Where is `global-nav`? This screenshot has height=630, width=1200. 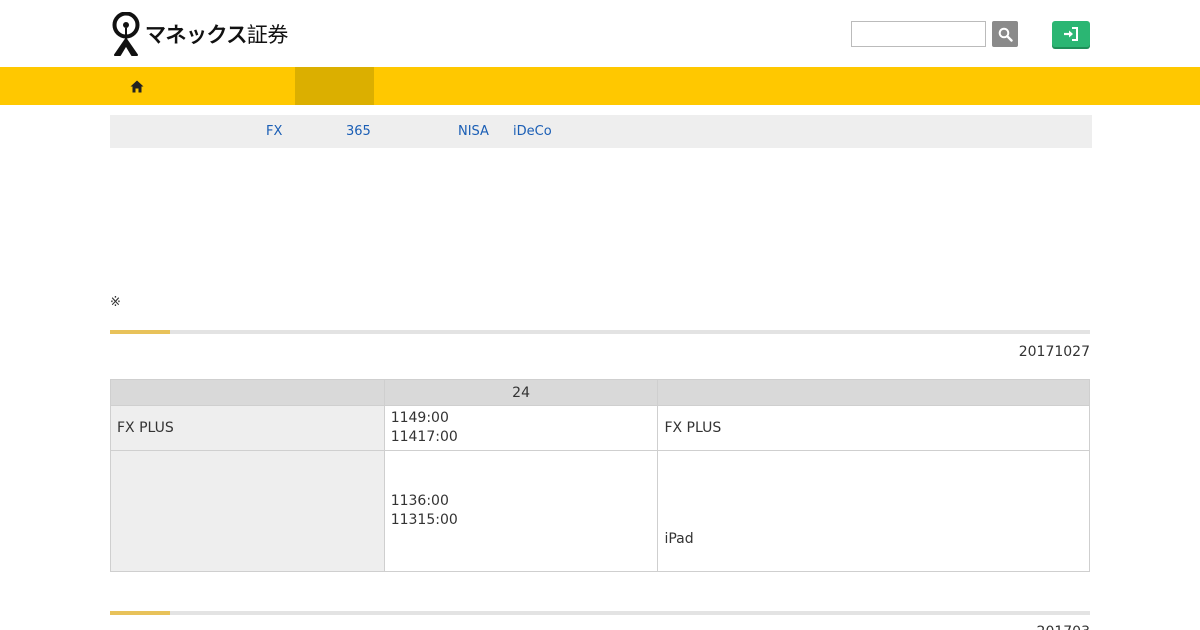 global-nav is located at coordinates (600, 86).